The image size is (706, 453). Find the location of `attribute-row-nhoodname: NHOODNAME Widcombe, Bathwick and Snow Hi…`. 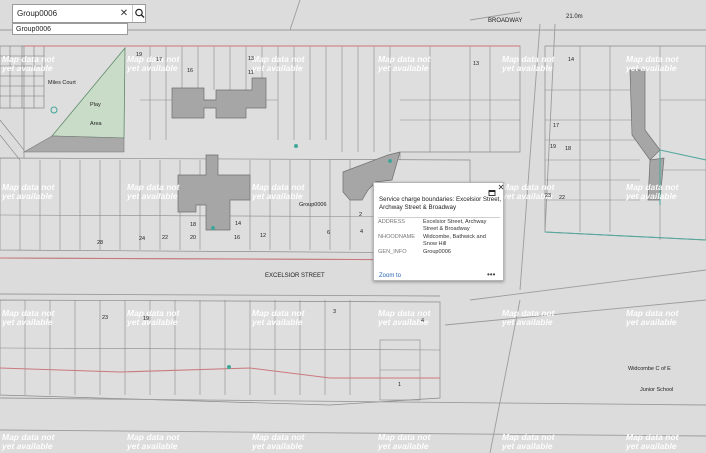

attribute-row-nhoodname: NHOODNAME Widcombe, Bathwick and Snow Hi… is located at coordinates (440, 241).